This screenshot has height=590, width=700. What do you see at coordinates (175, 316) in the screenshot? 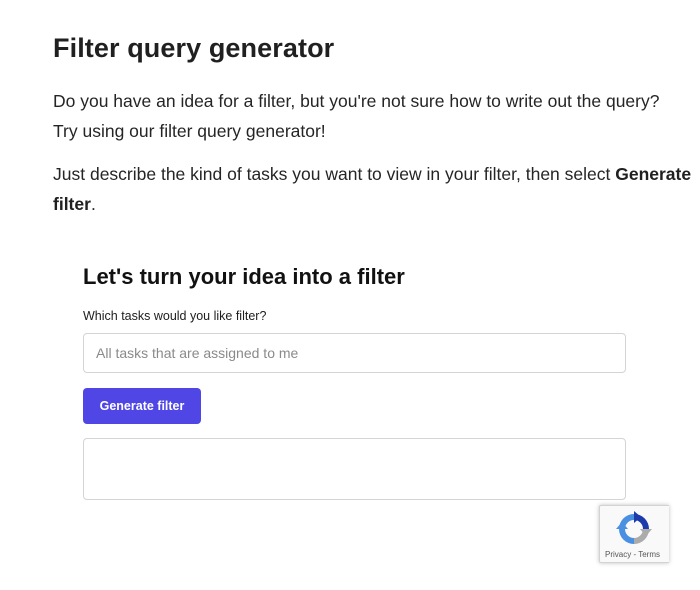
I see `query-field-label: Which tasks would you like filter?` at bounding box center [175, 316].